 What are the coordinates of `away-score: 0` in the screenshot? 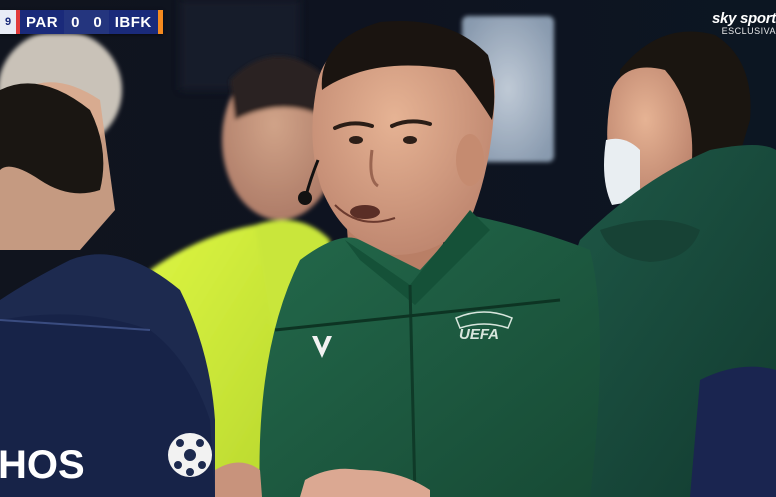 It's located at (97, 22).